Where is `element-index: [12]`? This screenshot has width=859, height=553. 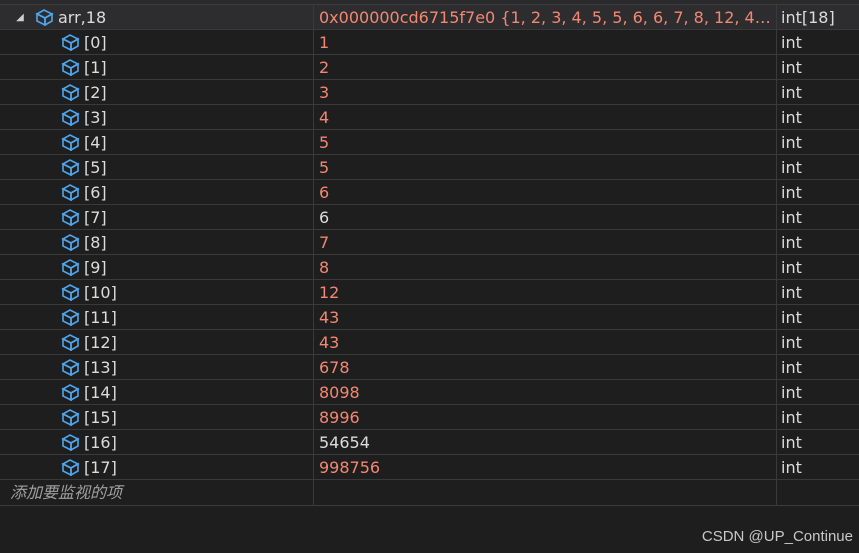 element-index: [12] is located at coordinates (100, 342).